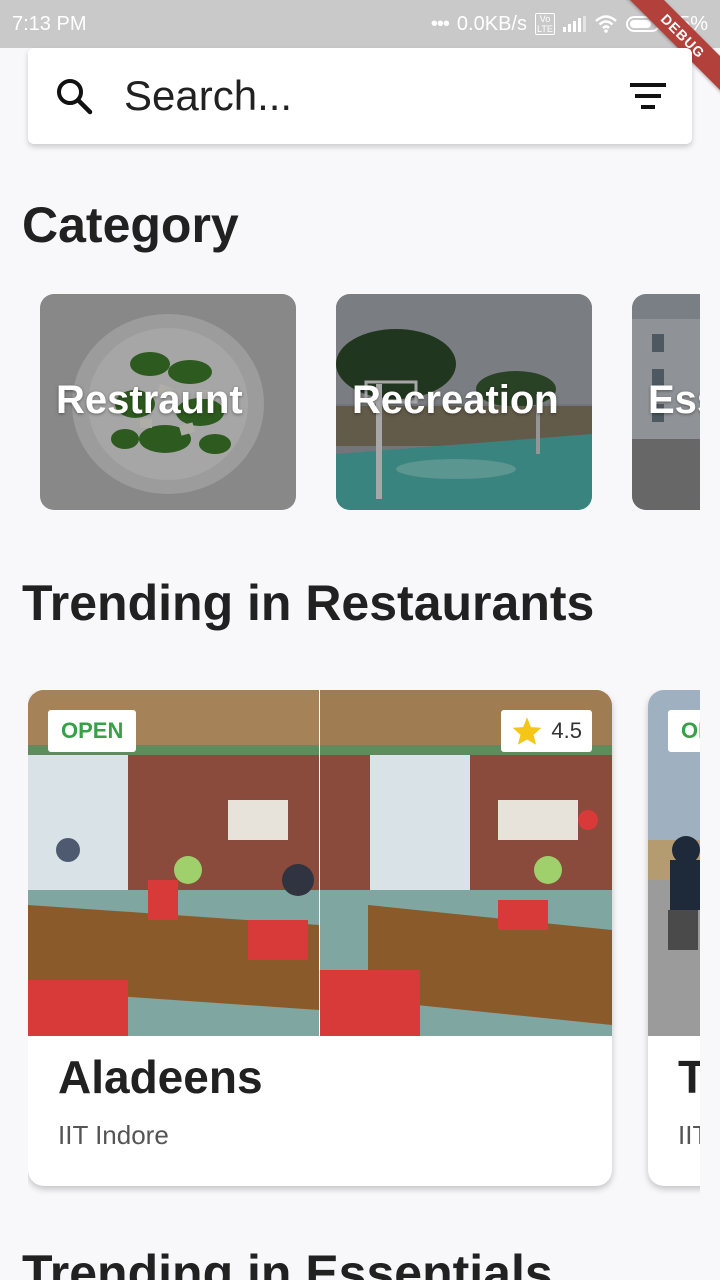 The height and width of the screenshot is (1280, 720). I want to click on category-card-essentials: Ess, so click(666, 402).